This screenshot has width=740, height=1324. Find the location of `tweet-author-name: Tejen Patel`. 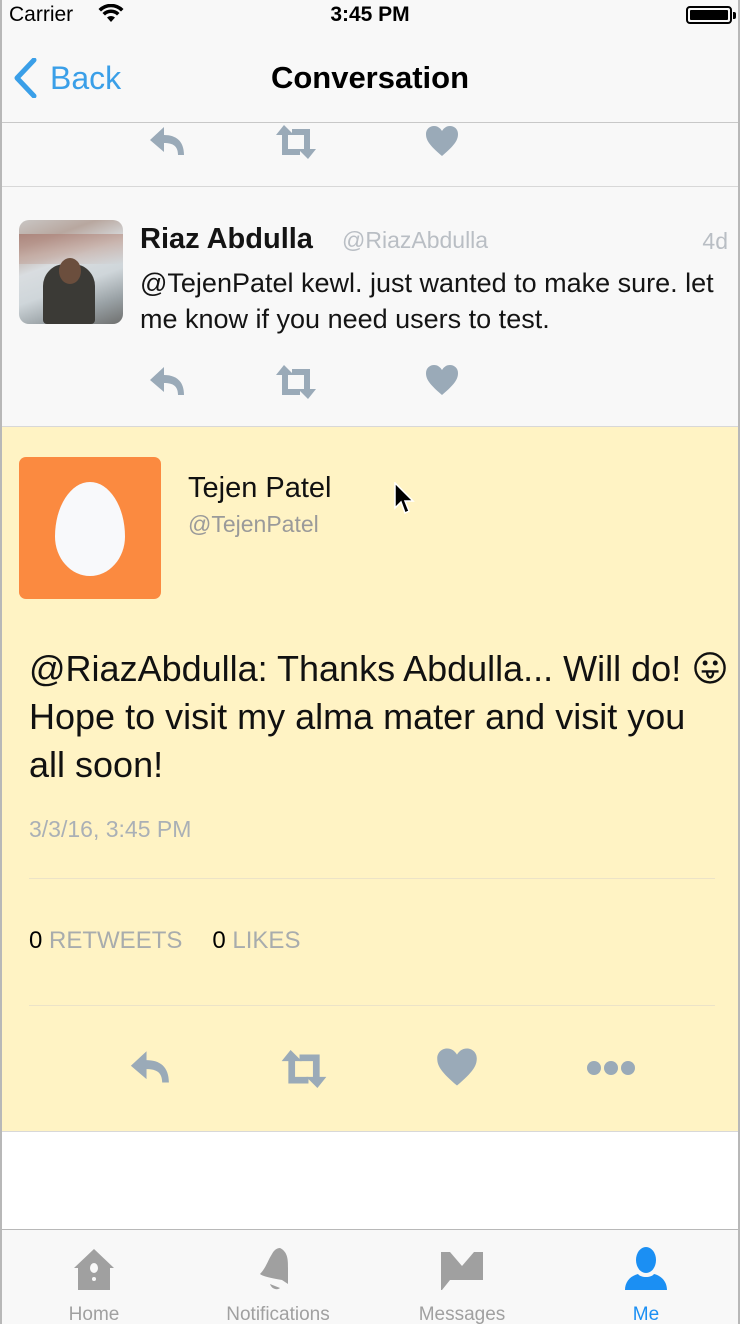

tweet-author-name: Tejen Patel is located at coordinates (260, 488).